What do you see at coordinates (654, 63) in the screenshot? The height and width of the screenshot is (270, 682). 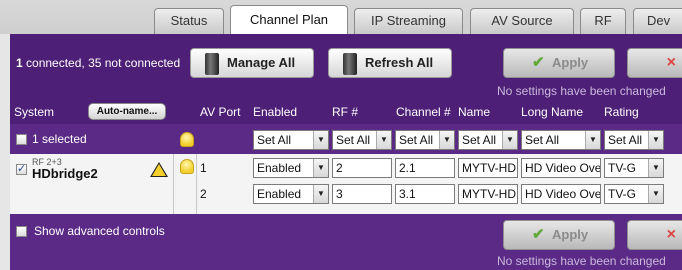 I see `cancel-button: ×` at bounding box center [654, 63].